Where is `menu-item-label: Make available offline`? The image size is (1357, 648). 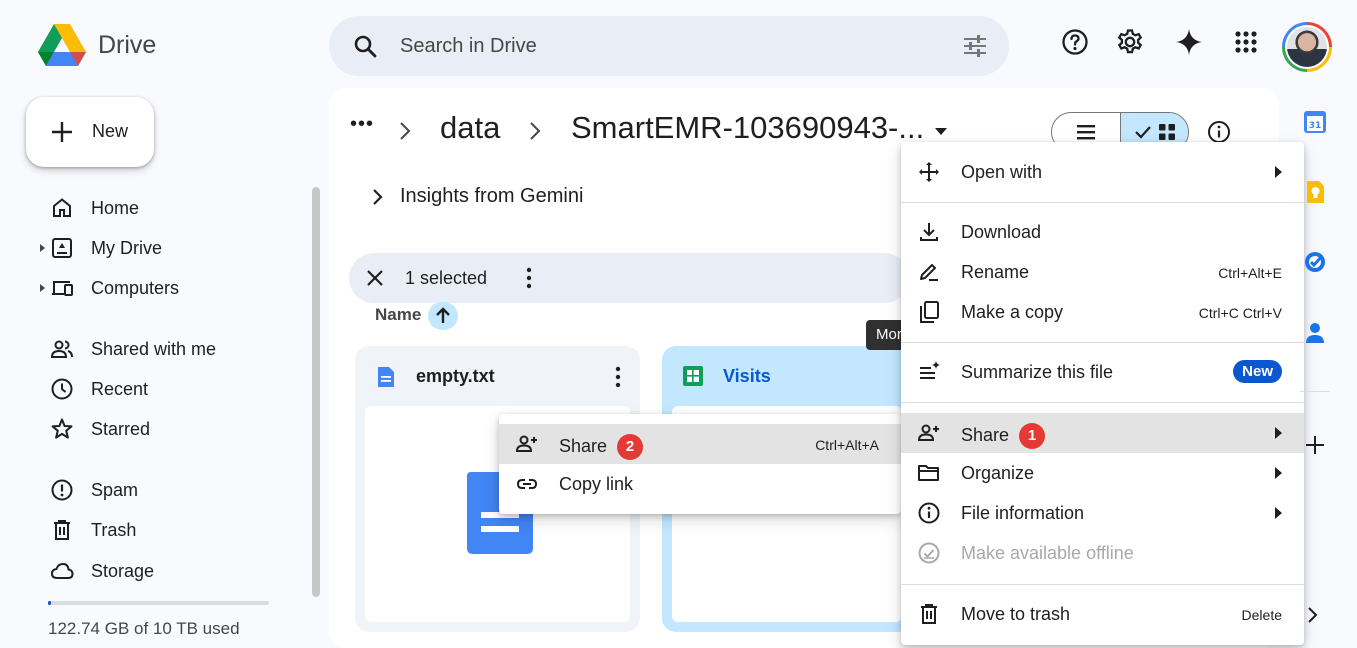
menu-item-label: Make available offline is located at coordinates (1047, 553).